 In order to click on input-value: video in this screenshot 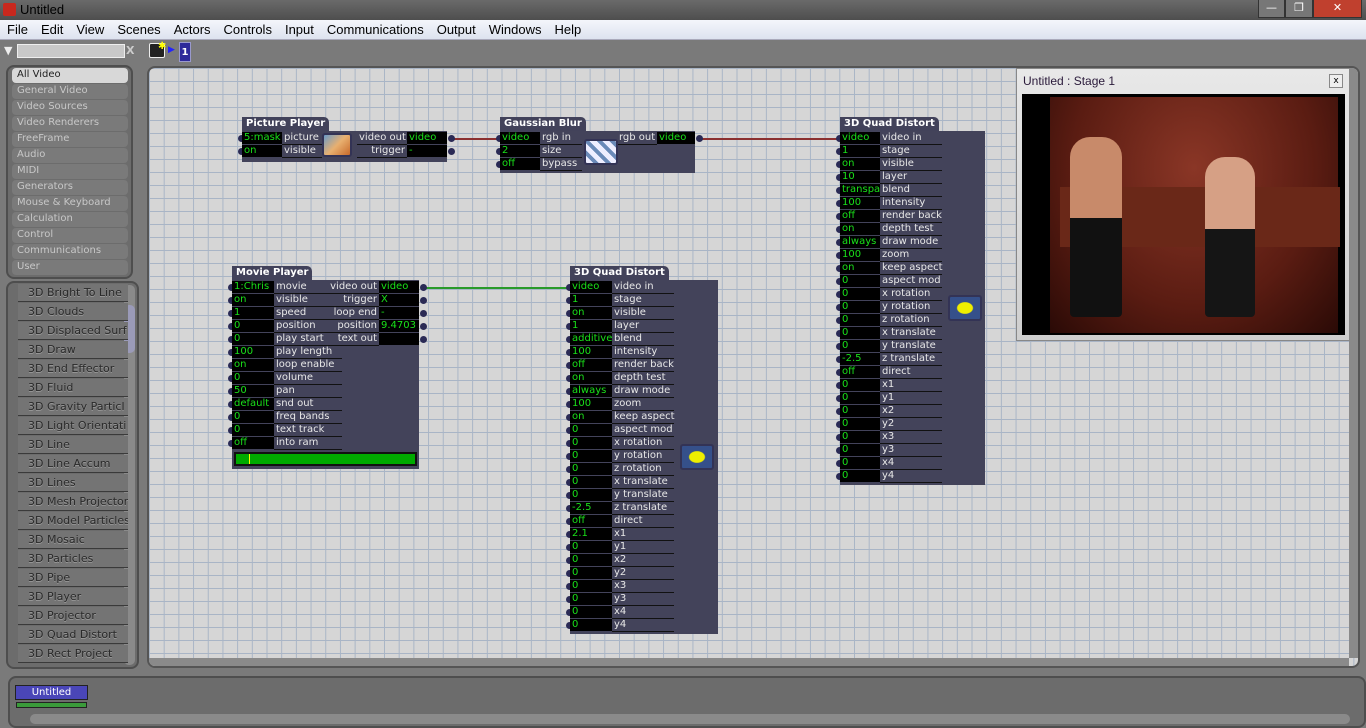, I will do `click(591, 287)`.